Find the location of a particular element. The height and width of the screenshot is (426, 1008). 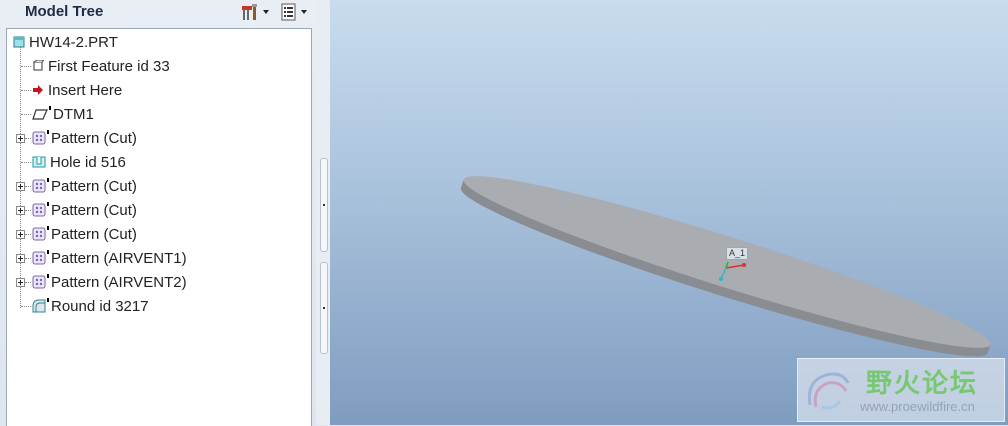

tree-settings-icon is located at coordinates (249, 12).